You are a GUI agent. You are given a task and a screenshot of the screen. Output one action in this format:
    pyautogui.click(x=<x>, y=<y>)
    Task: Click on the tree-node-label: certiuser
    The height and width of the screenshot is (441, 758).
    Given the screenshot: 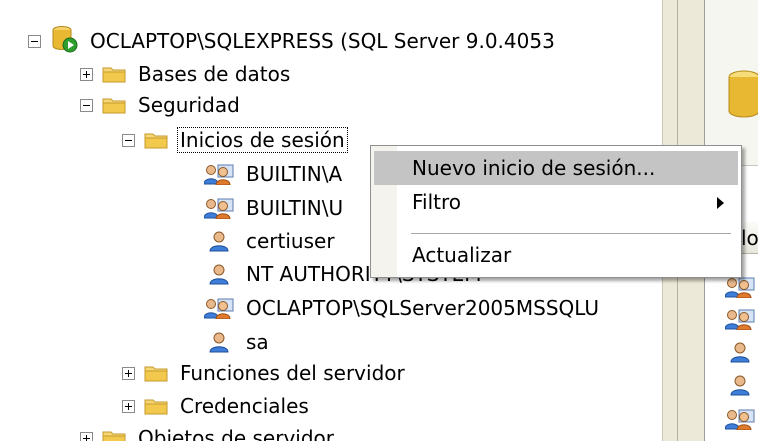 What is the action you would take?
    pyautogui.click(x=290, y=241)
    